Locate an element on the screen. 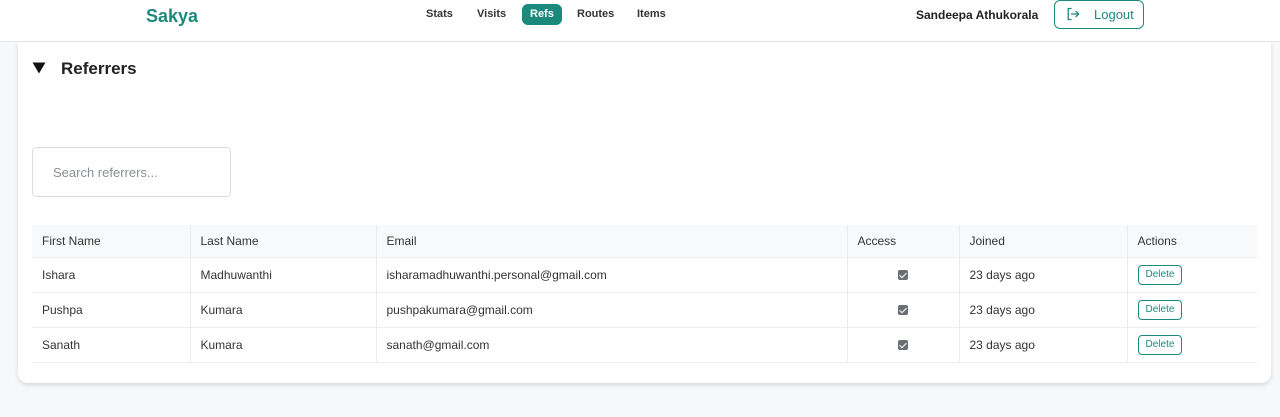  column-header-first-name: First Name is located at coordinates (111, 241).